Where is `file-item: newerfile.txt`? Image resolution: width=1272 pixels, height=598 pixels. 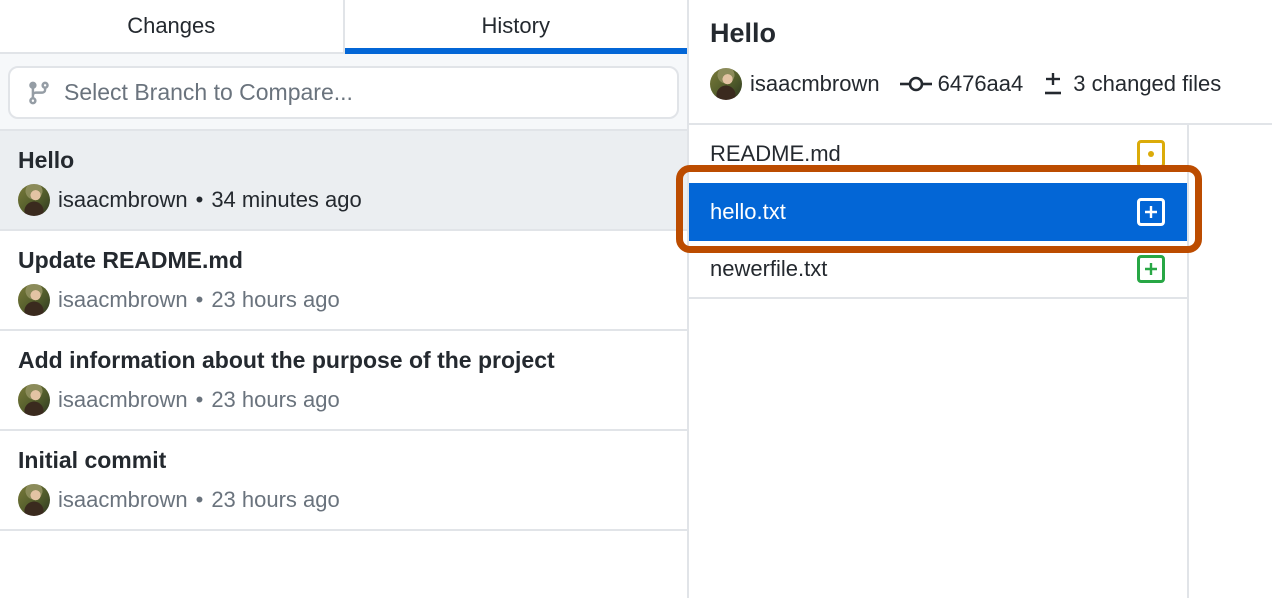 file-item: newerfile.txt is located at coordinates (938, 270).